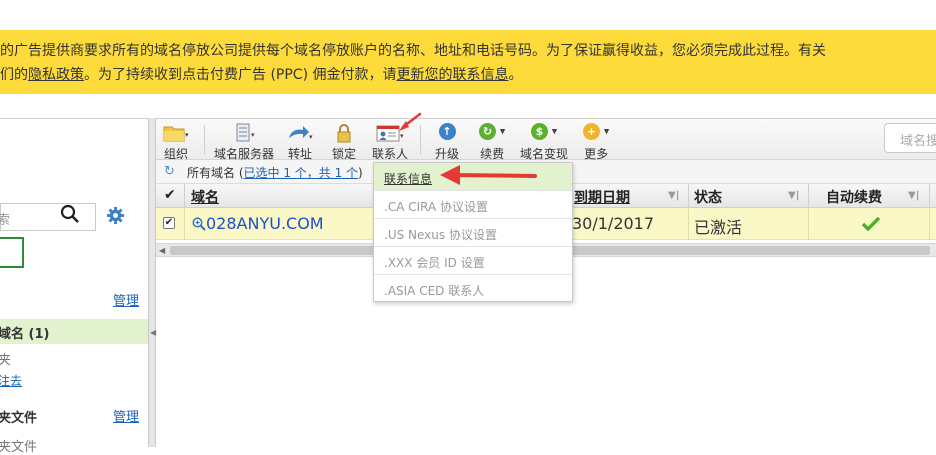 The image size is (936, 455). What do you see at coordinates (410, 121) in the screenshot?
I see `arrow-to-contacts-button` at bounding box center [410, 121].